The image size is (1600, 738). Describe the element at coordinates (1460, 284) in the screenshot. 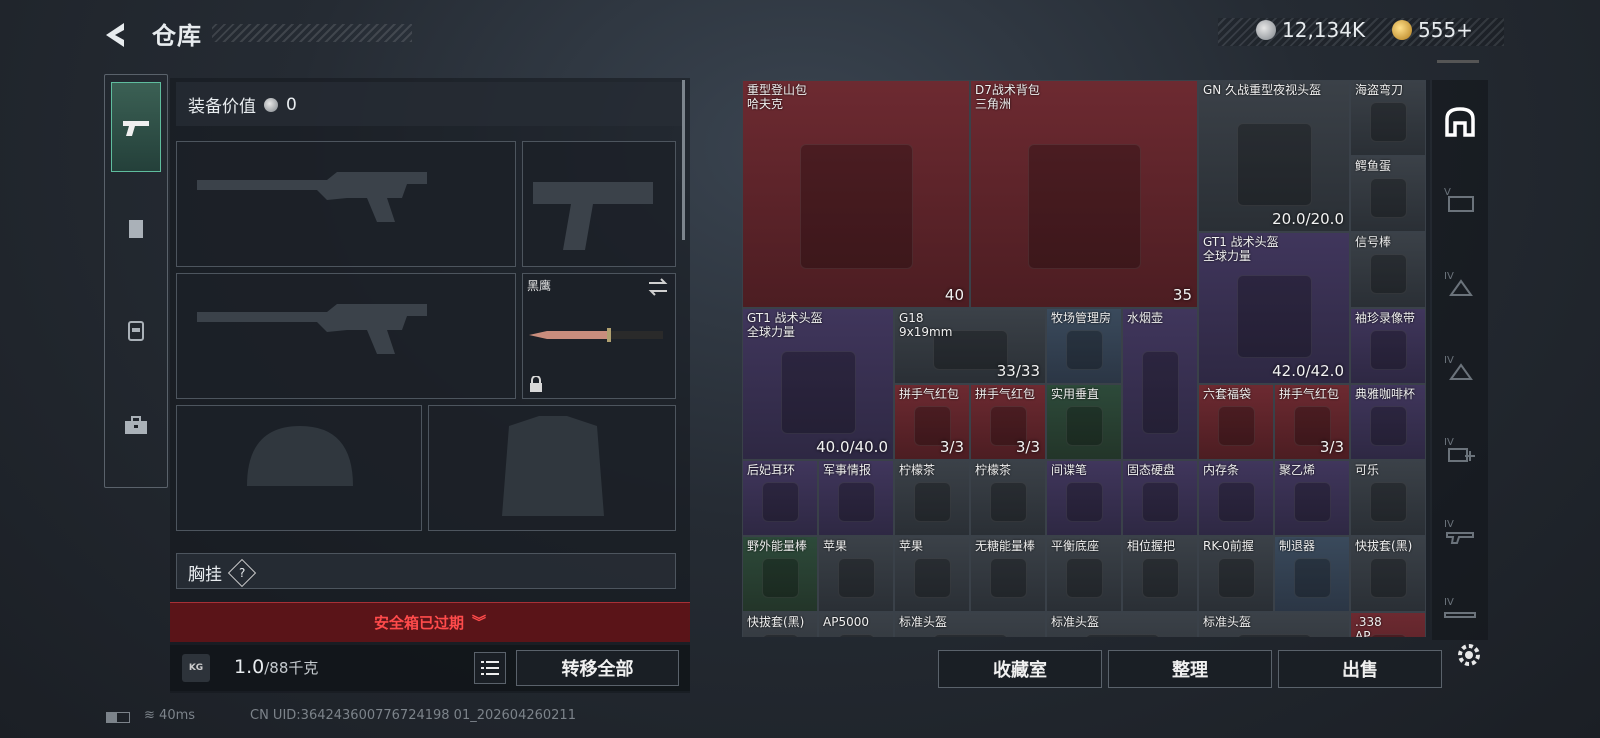

I see `tab-stash-iv-a: IV` at that location.